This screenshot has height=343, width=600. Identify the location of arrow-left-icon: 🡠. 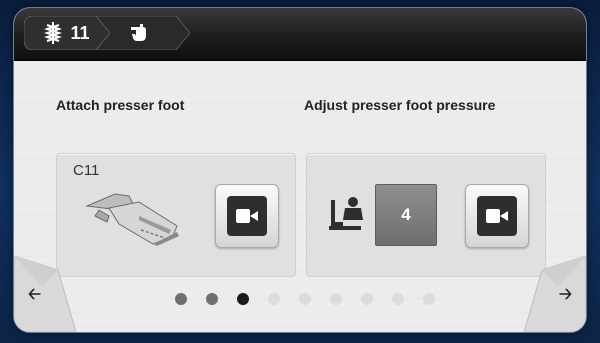
(34, 294).